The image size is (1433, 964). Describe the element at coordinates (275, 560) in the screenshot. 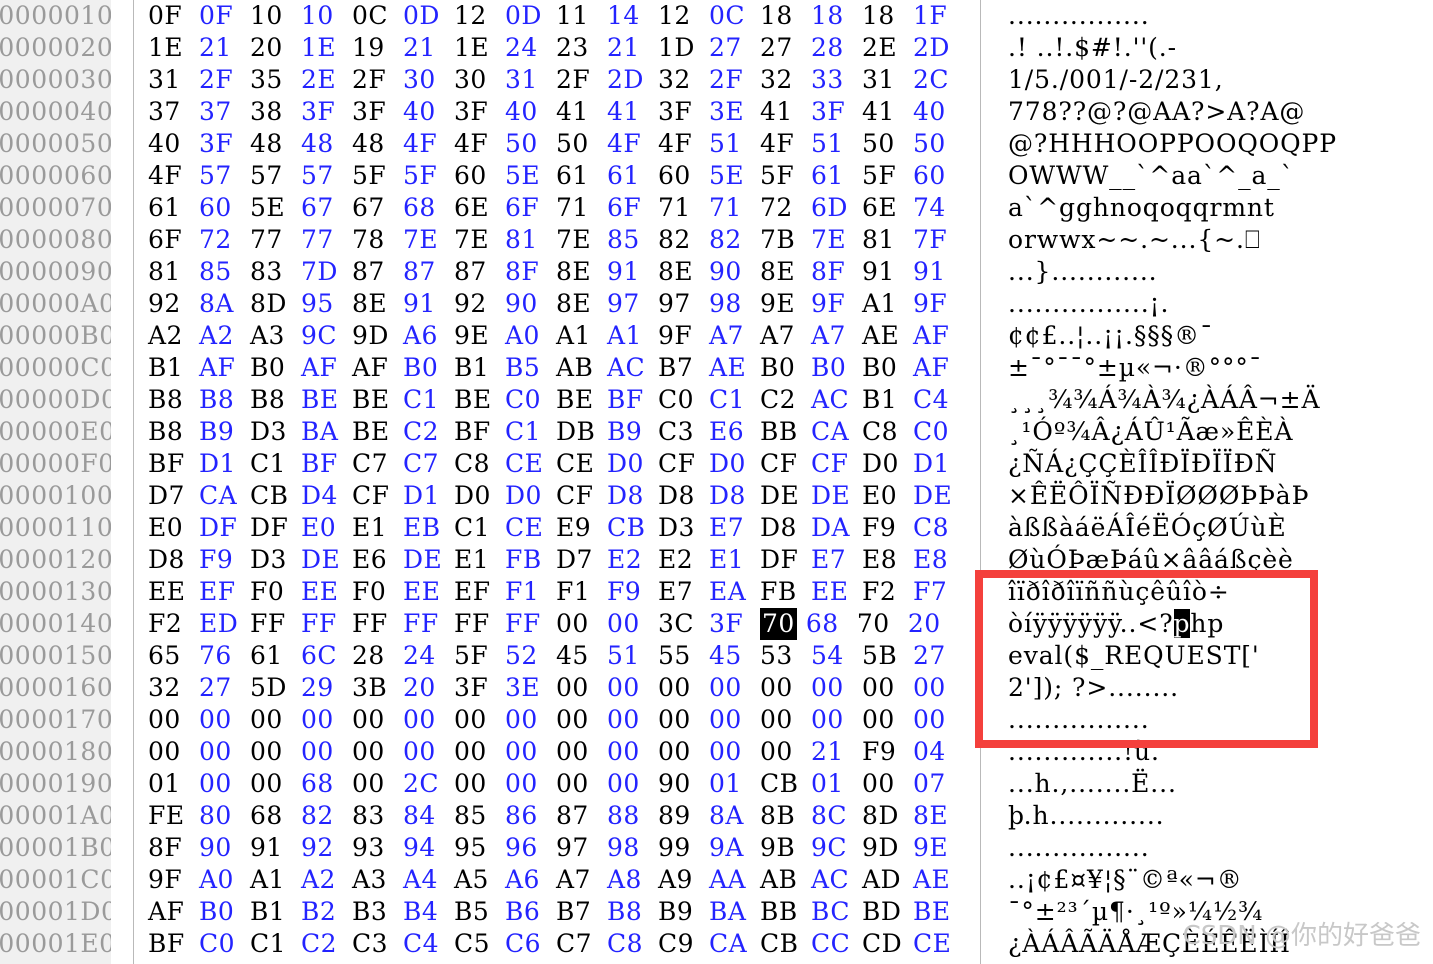

I see `hex-byte: D3` at that location.